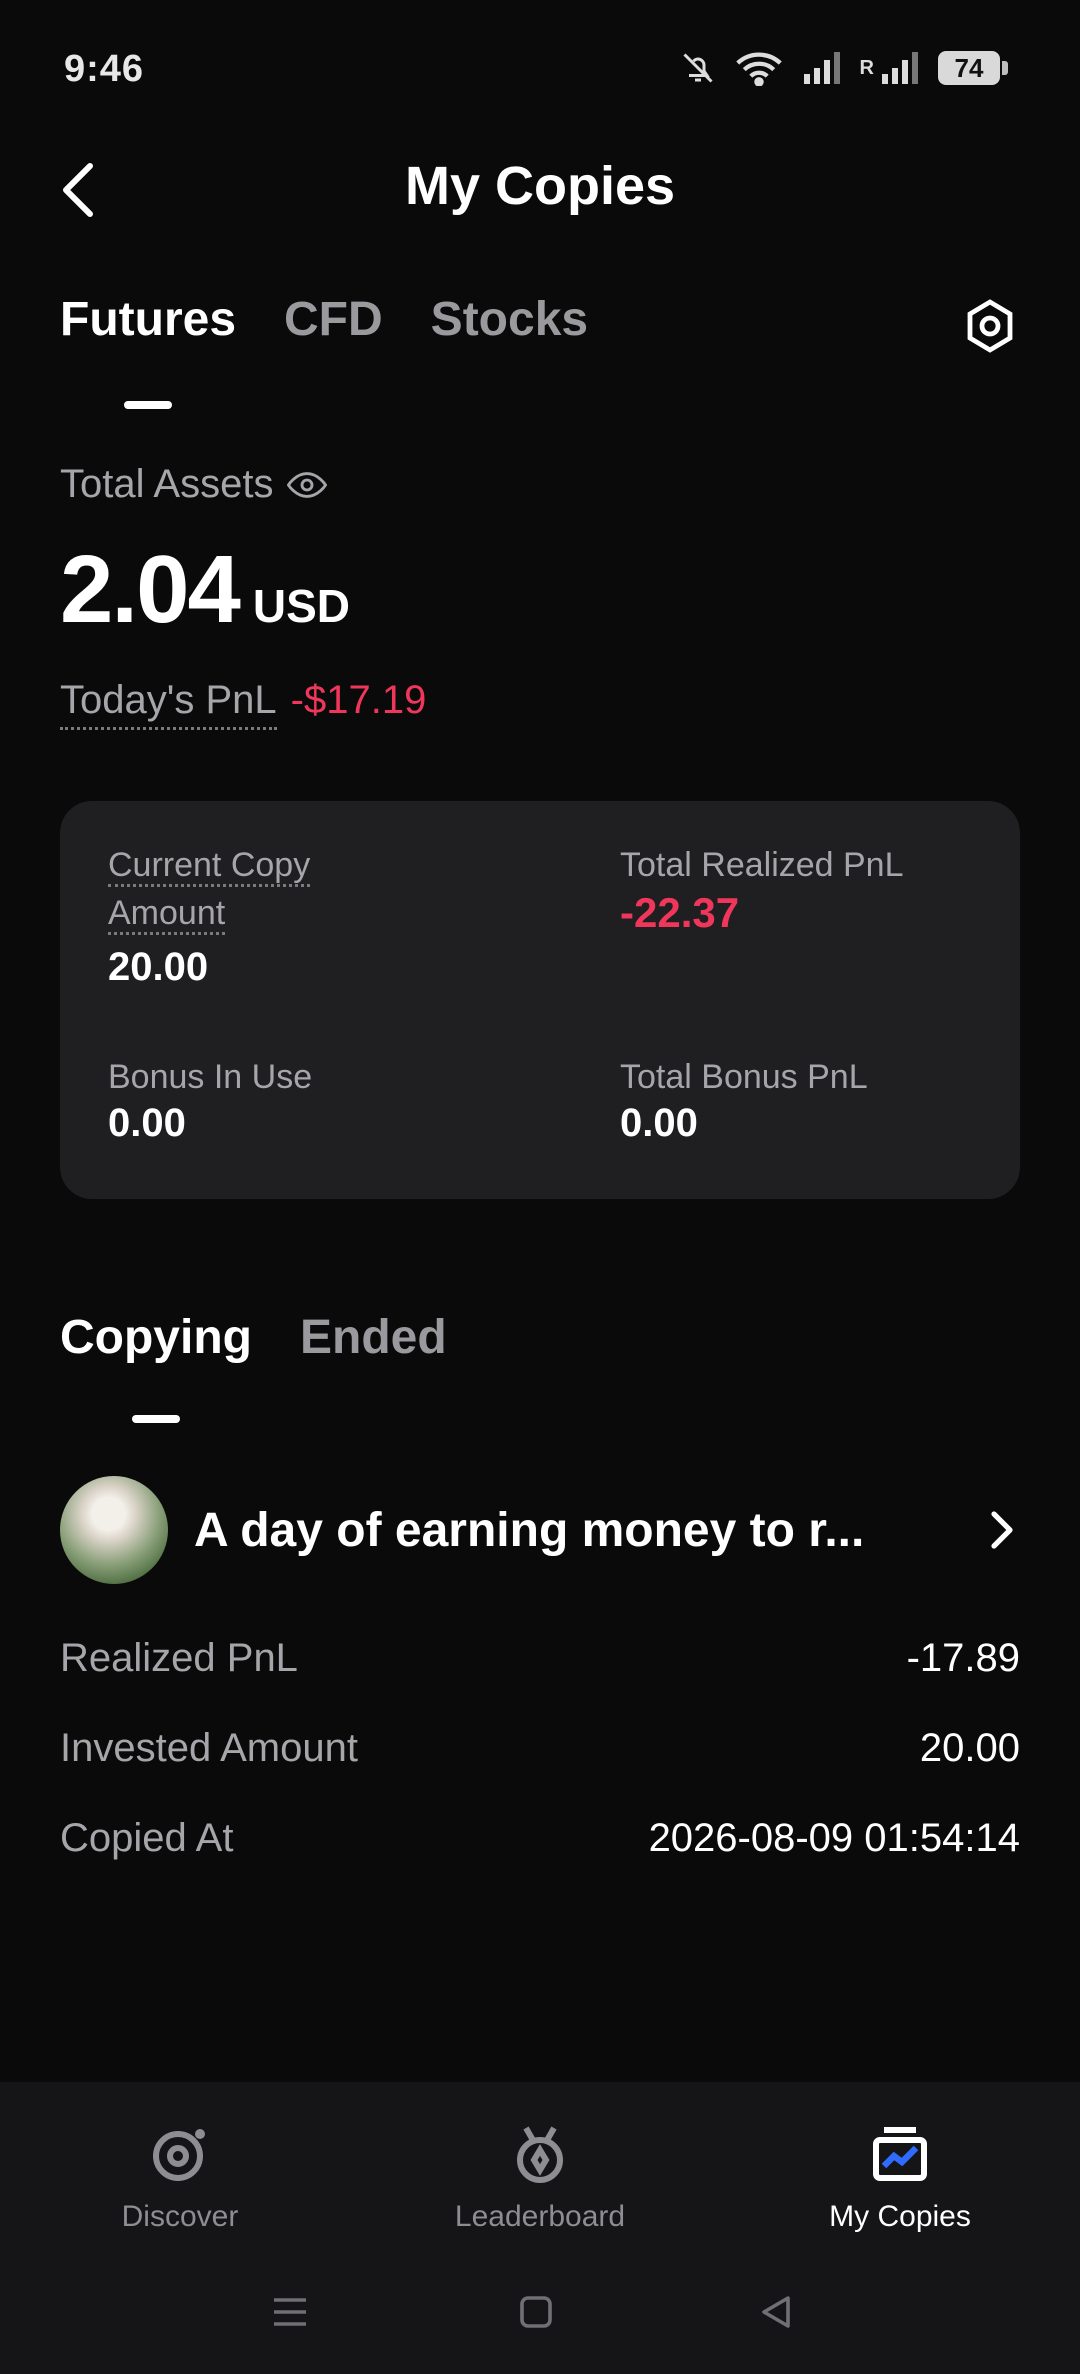  Describe the element at coordinates (540, 2216) in the screenshot. I see `nav-leaderboard-label: Leaderboard` at that location.